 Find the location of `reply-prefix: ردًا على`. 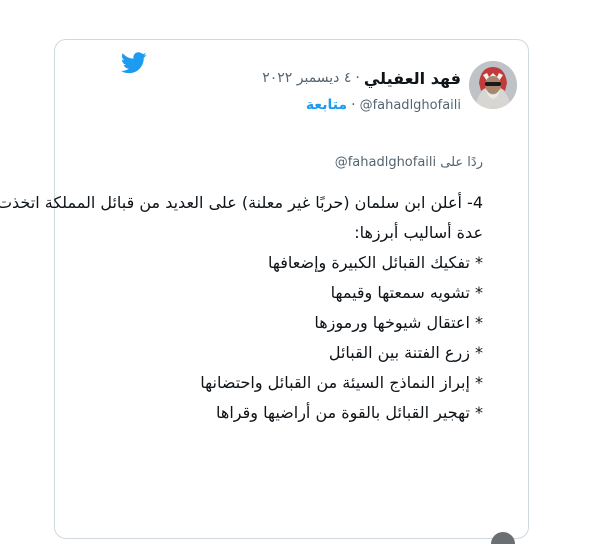

reply-prefix: ردًا على is located at coordinates (461, 162).